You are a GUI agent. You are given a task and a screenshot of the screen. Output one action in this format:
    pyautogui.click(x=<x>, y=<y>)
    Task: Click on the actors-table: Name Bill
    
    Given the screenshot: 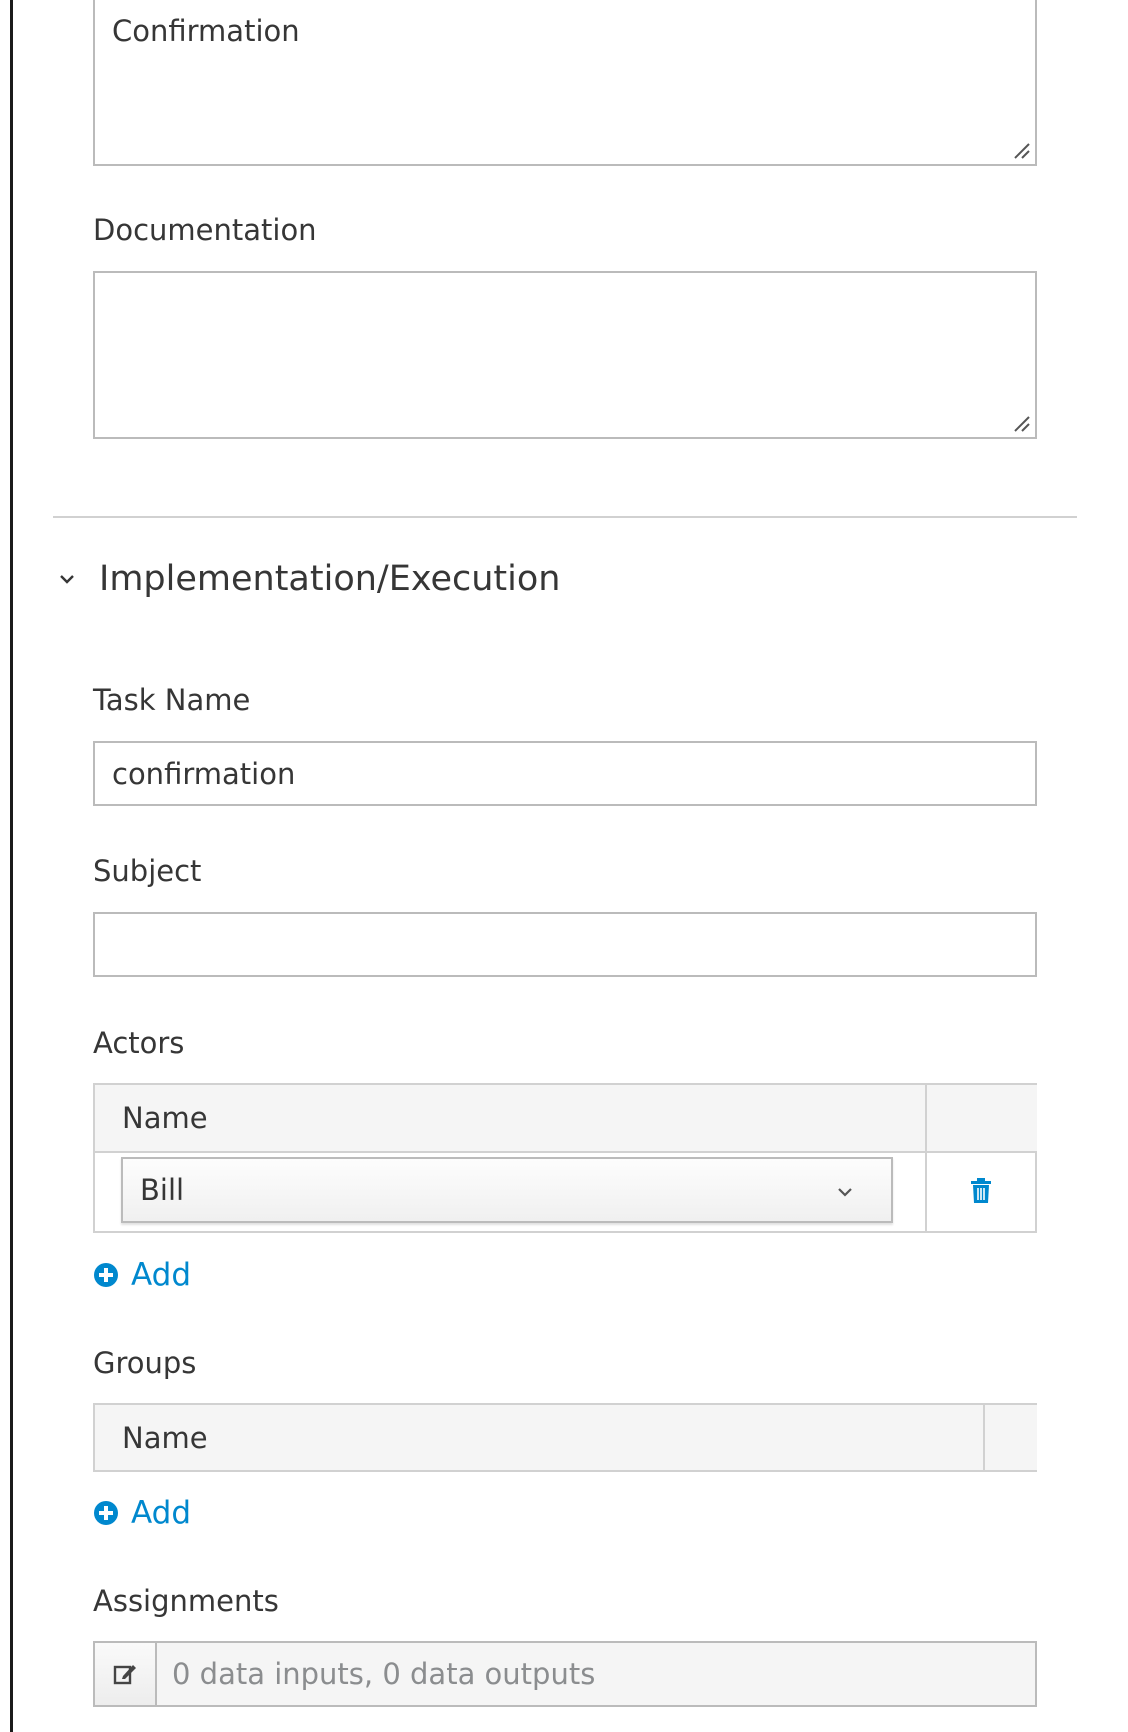 What is the action you would take?
    pyautogui.click(x=565, y=1158)
    